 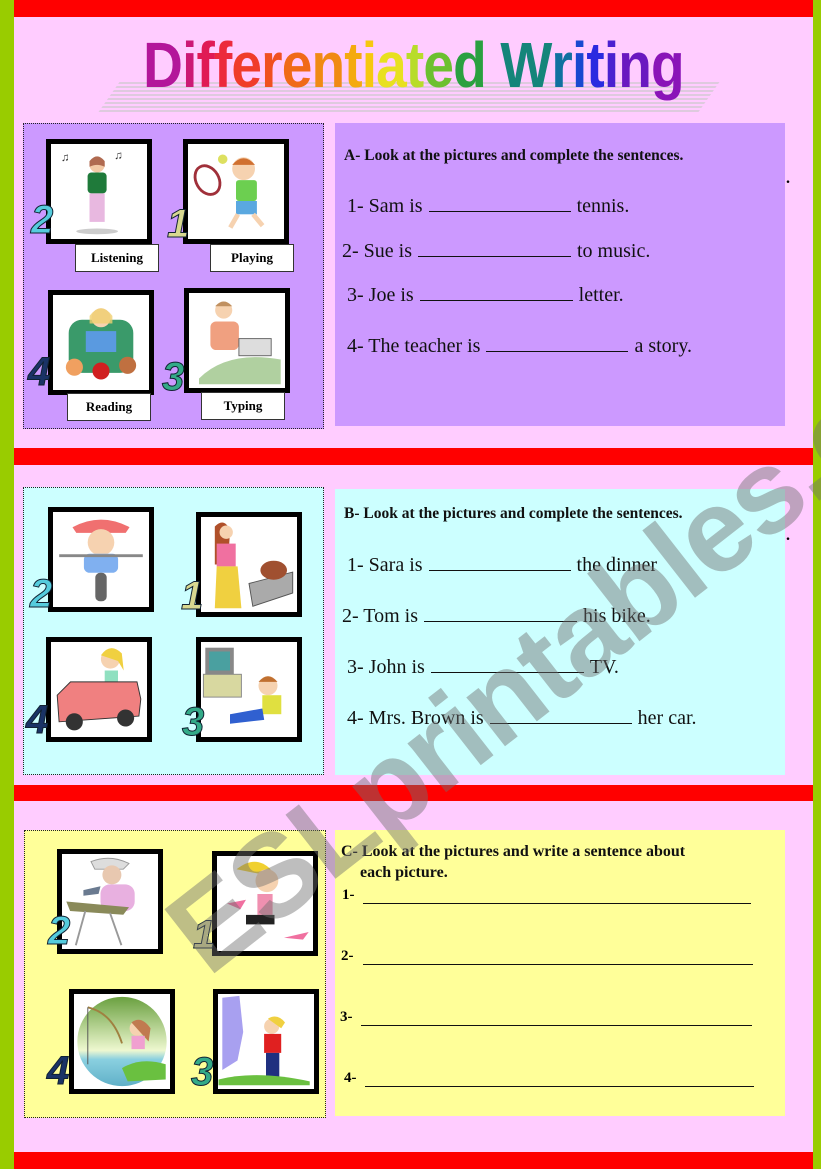 What do you see at coordinates (526, 65) in the screenshot?
I see `title-letter: W` at bounding box center [526, 65].